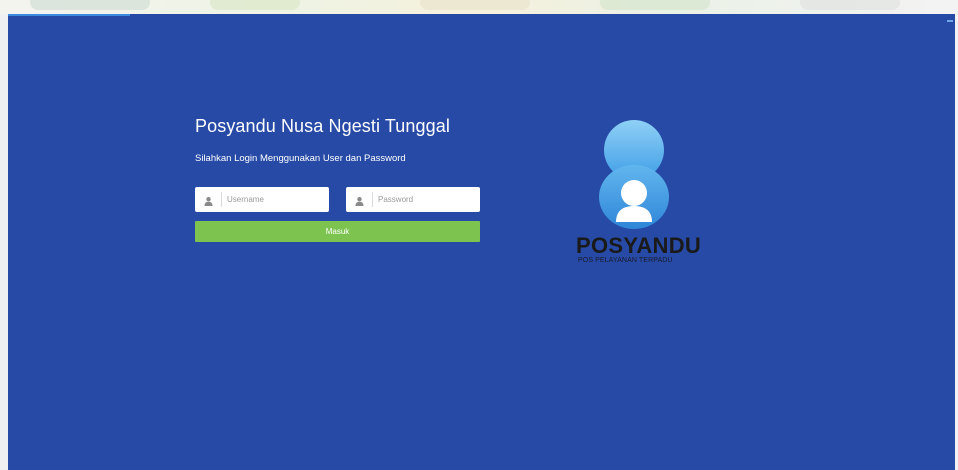 This screenshot has height=470, width=958. Describe the element at coordinates (275, 199) in the screenshot. I see `username-input` at that location.